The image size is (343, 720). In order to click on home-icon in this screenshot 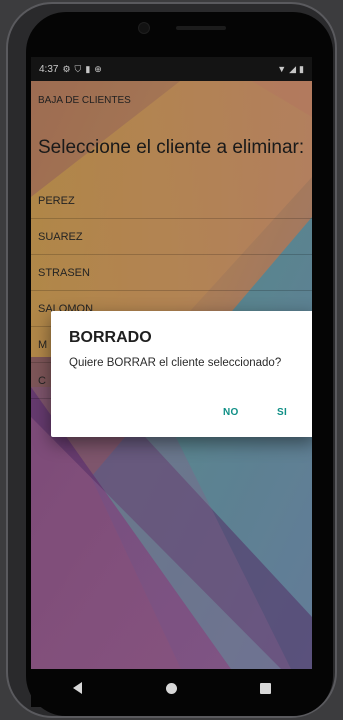, I will do `click(171, 688)`.